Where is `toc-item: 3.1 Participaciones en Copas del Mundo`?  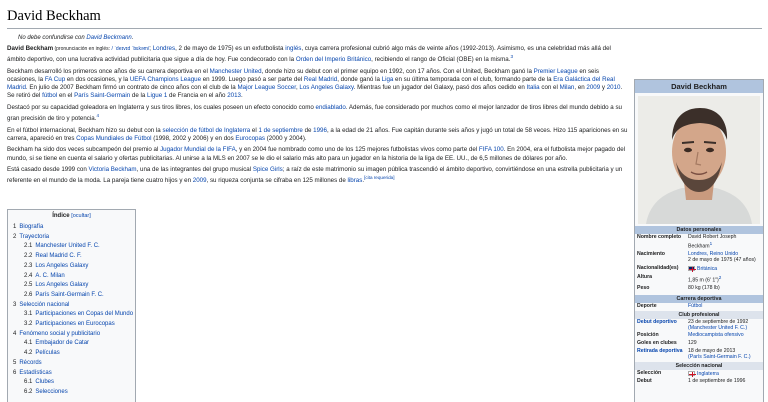 toc-item: 3.1 Participaciones en Copas del Mundo is located at coordinates (73, 315).